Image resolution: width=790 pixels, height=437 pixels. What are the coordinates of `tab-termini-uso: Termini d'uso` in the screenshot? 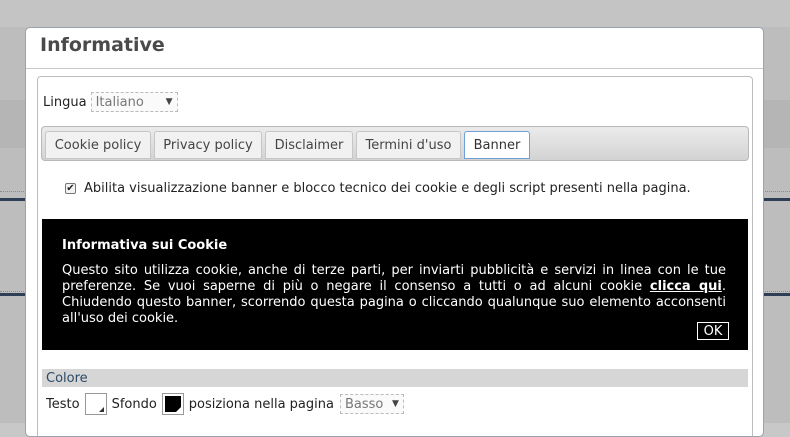 It's located at (408, 145).